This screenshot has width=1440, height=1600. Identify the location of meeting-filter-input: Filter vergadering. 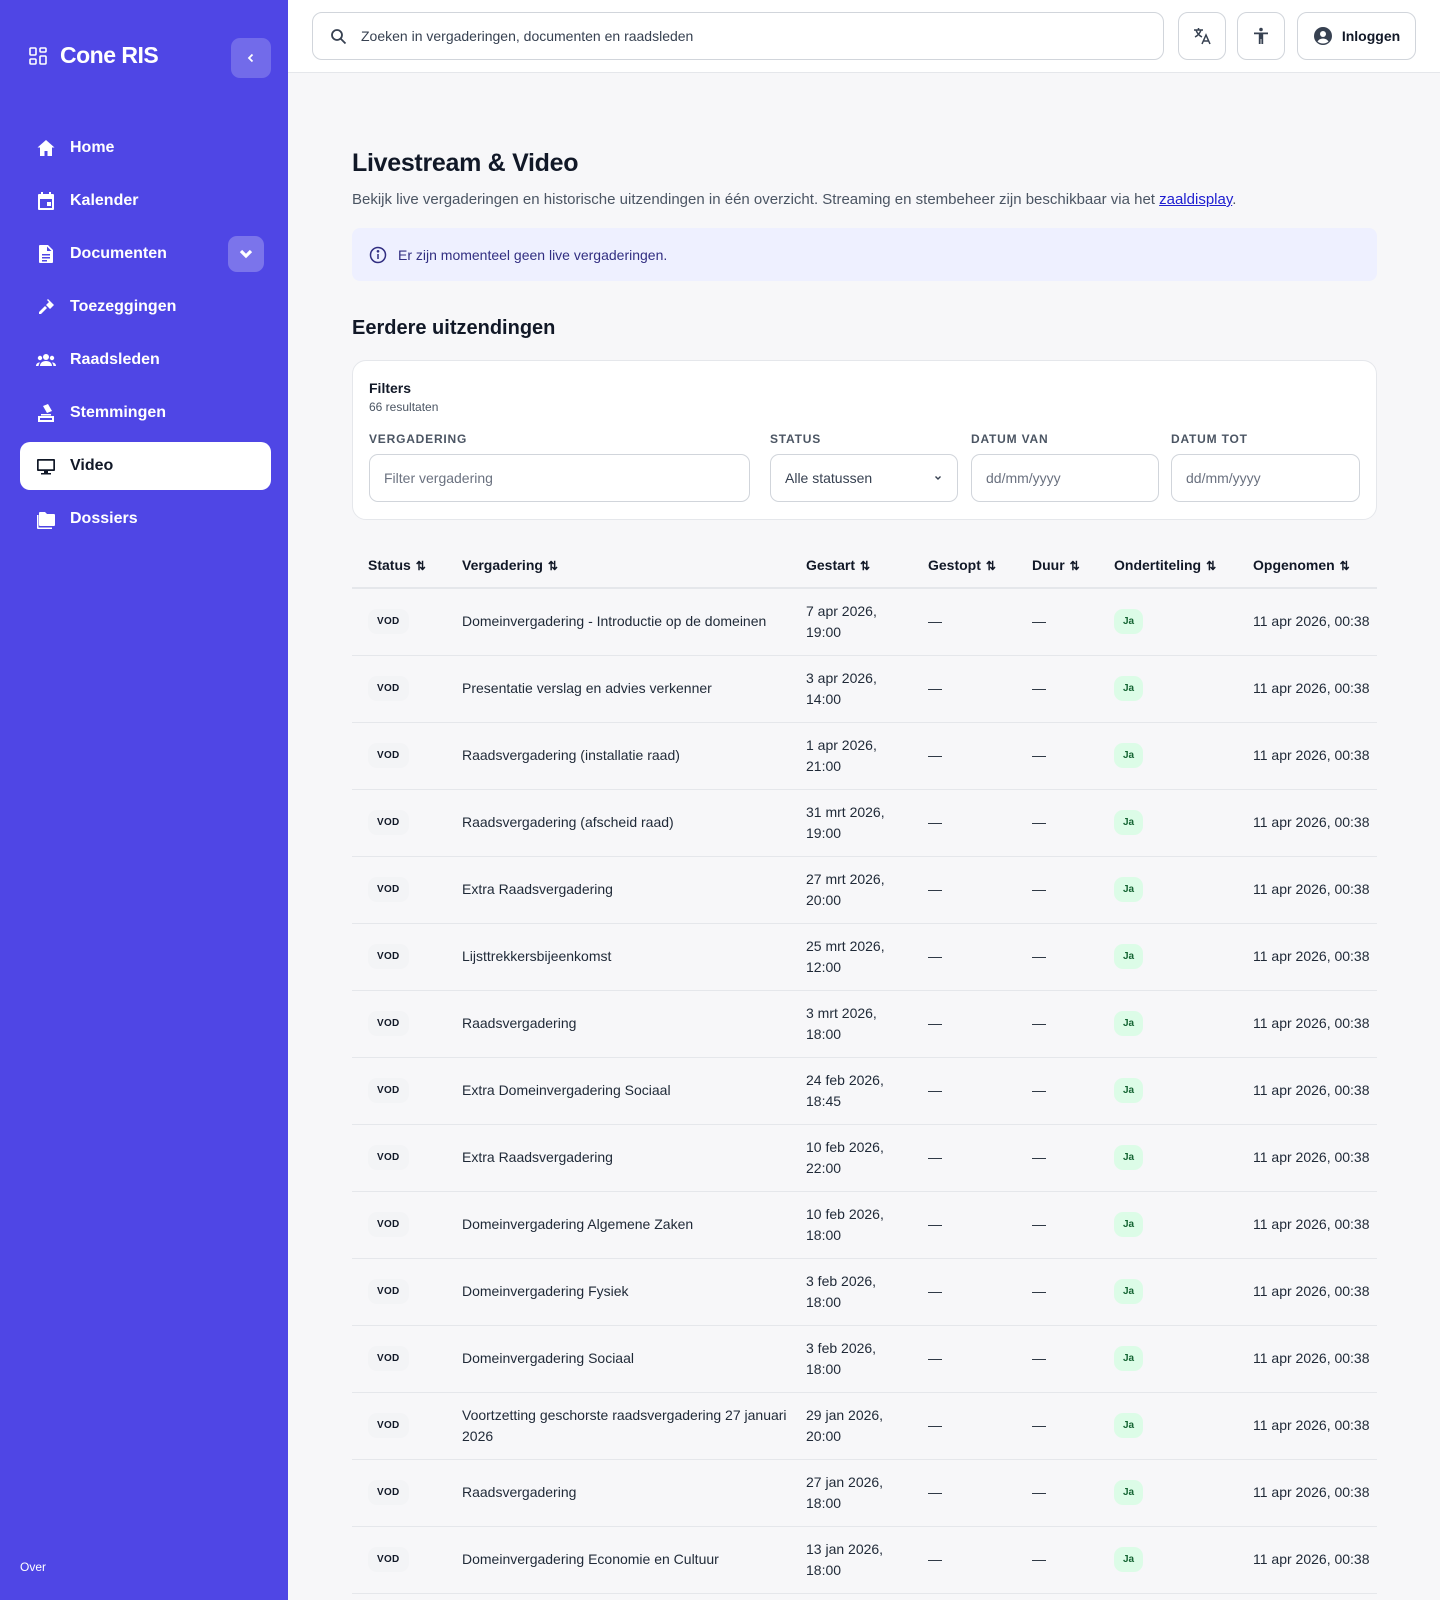
(559, 478).